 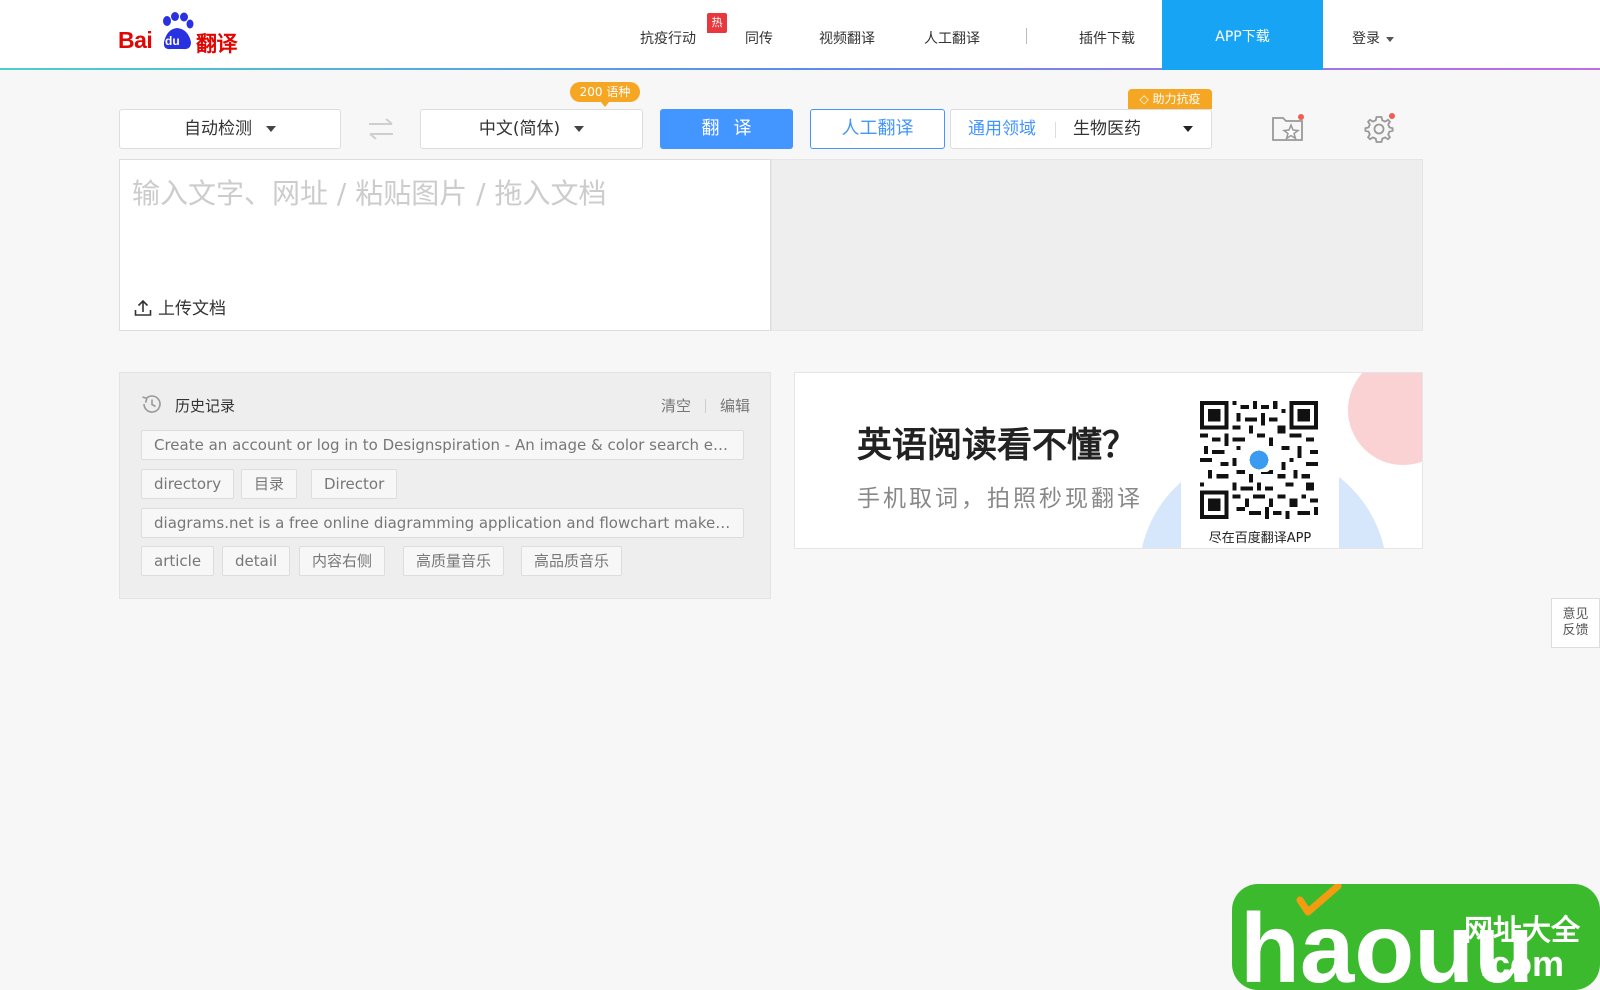 What do you see at coordinates (1002, 129) in the screenshot?
I see `domain-label: 通用领域` at bounding box center [1002, 129].